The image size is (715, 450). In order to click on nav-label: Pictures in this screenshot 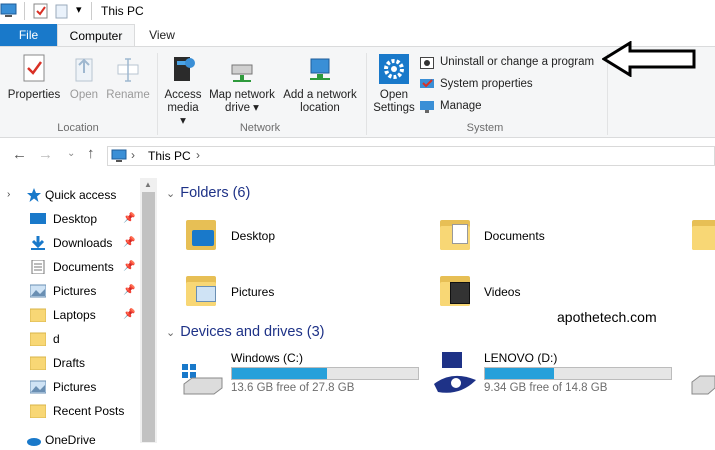, I will do `click(75, 291)`.